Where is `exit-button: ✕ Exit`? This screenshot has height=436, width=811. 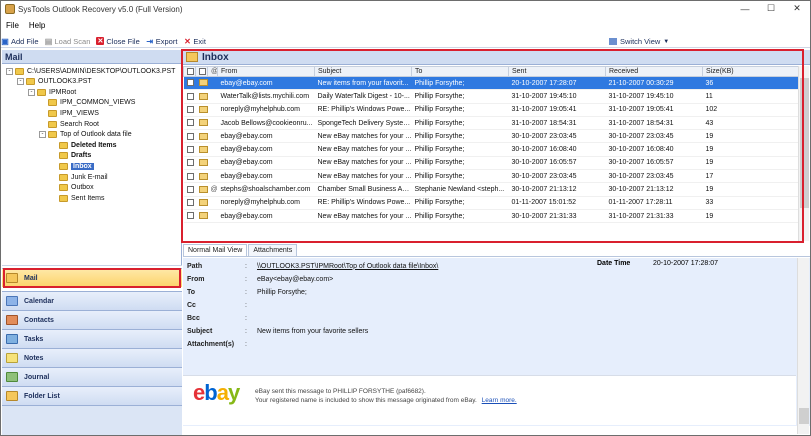
exit-button: ✕ Exit is located at coordinates (194, 41).